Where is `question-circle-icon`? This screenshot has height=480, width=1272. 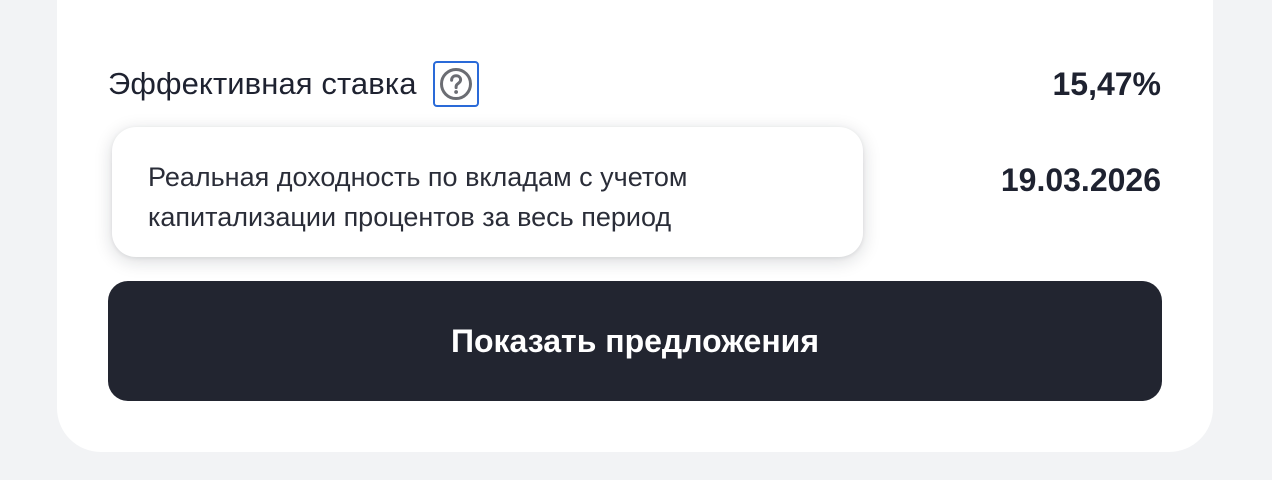
question-circle-icon is located at coordinates (456, 84).